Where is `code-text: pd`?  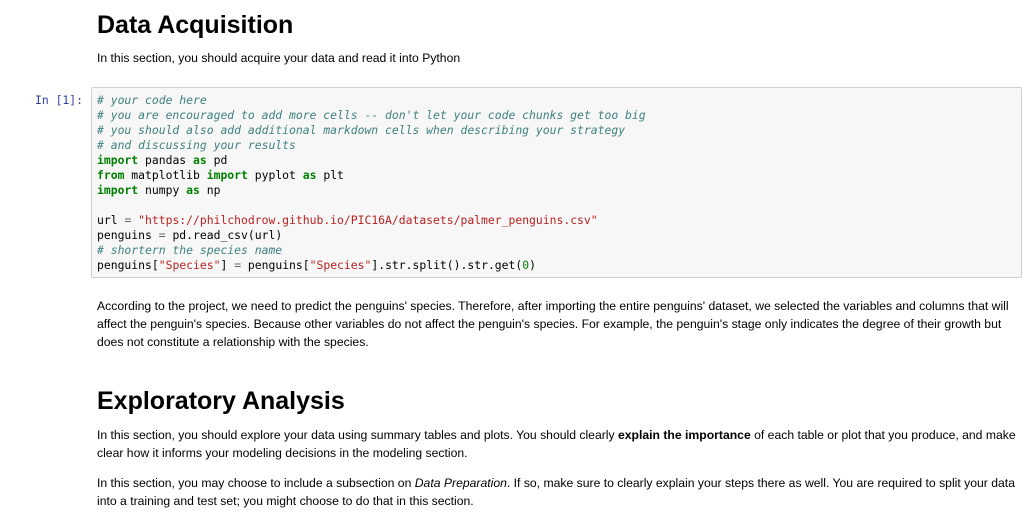
code-text: pd is located at coordinates (217, 160).